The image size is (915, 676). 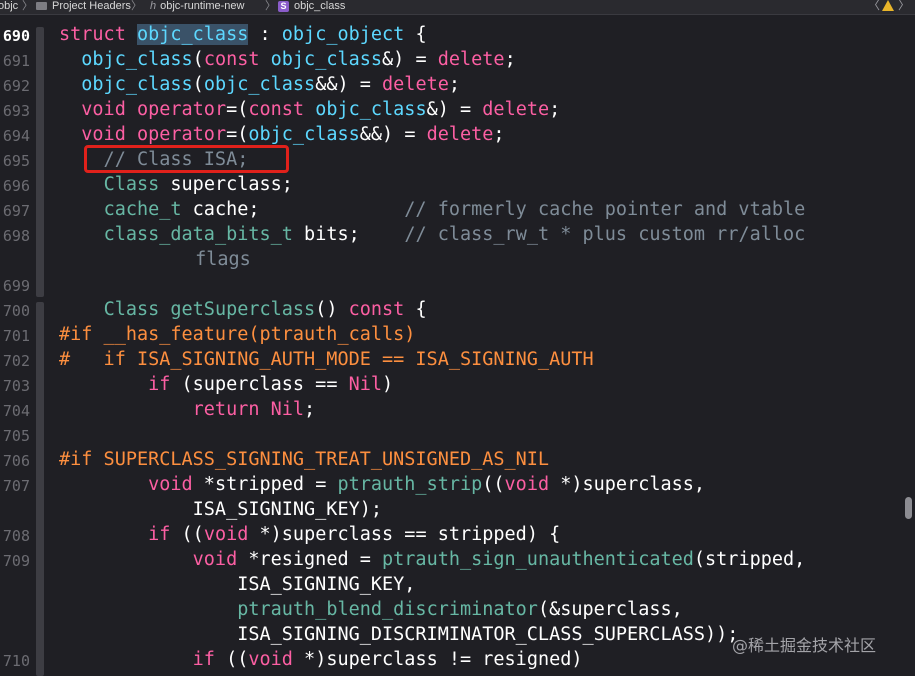 What do you see at coordinates (237, 584) in the screenshot?
I see `code-line: ISA_SIGNING_KEY,` at bounding box center [237, 584].